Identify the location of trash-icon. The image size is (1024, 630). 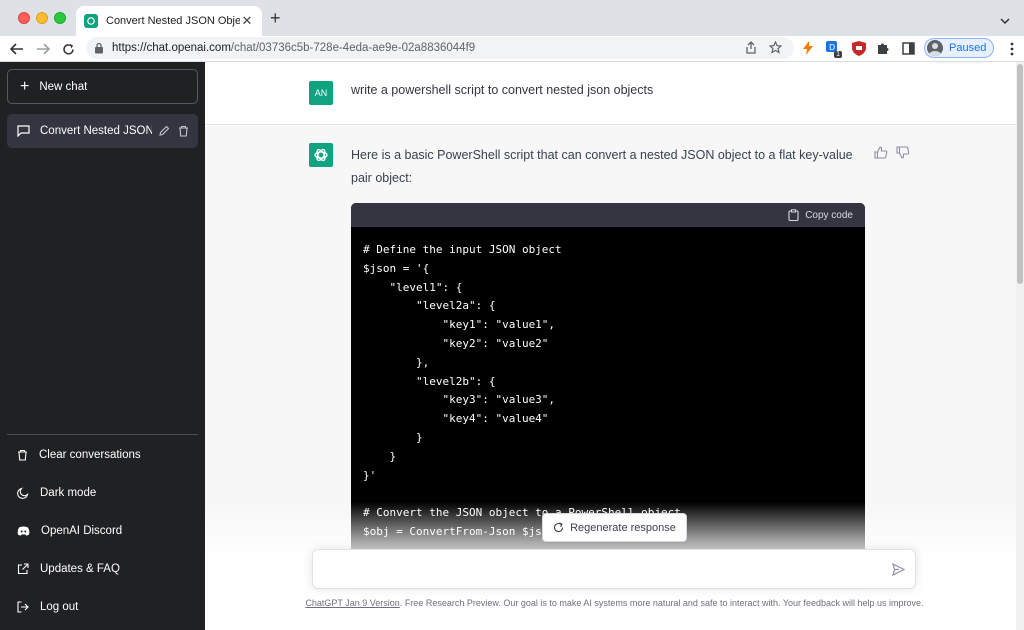
(22, 455).